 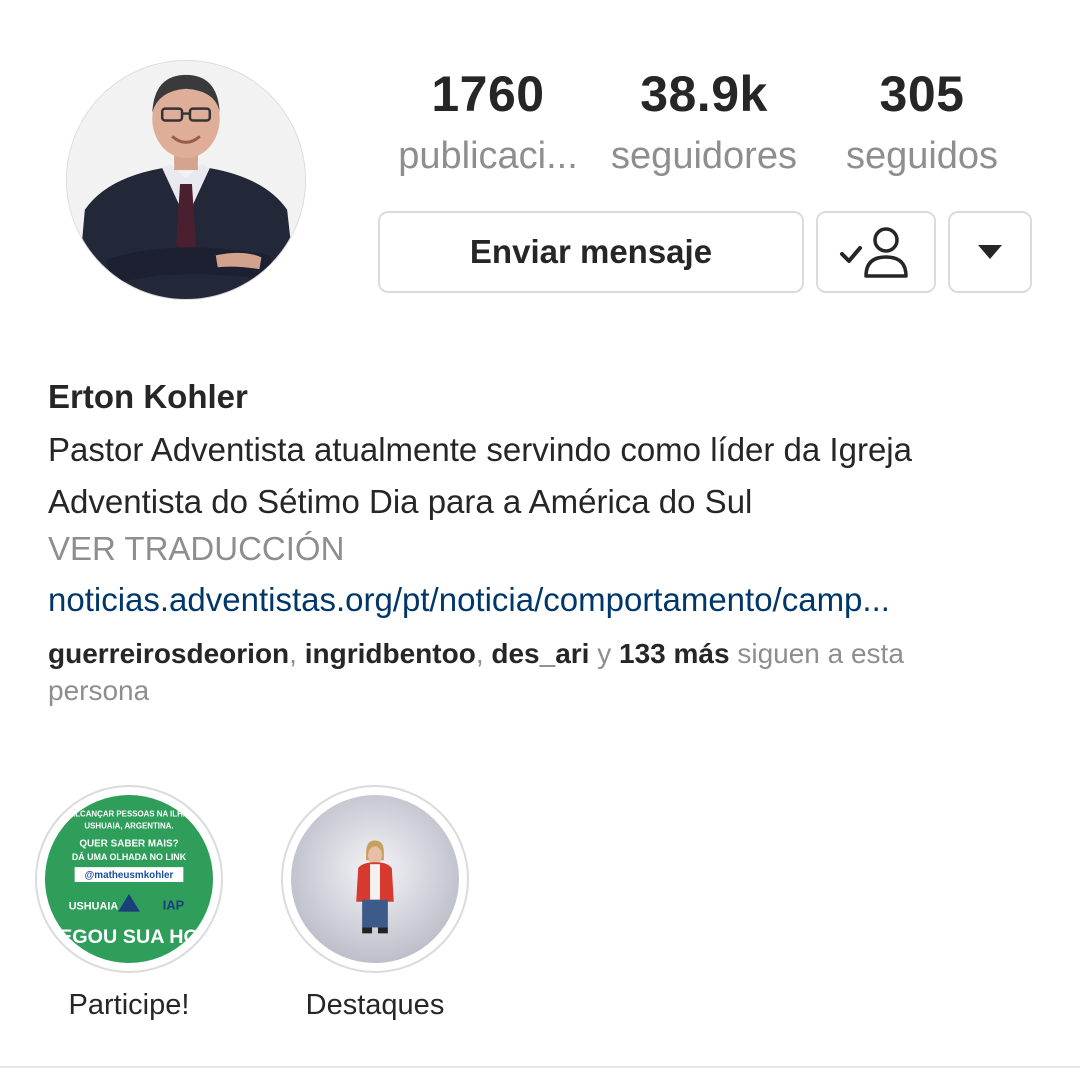 I want to click on more-followers-count: 133 más, so click(x=674, y=653).